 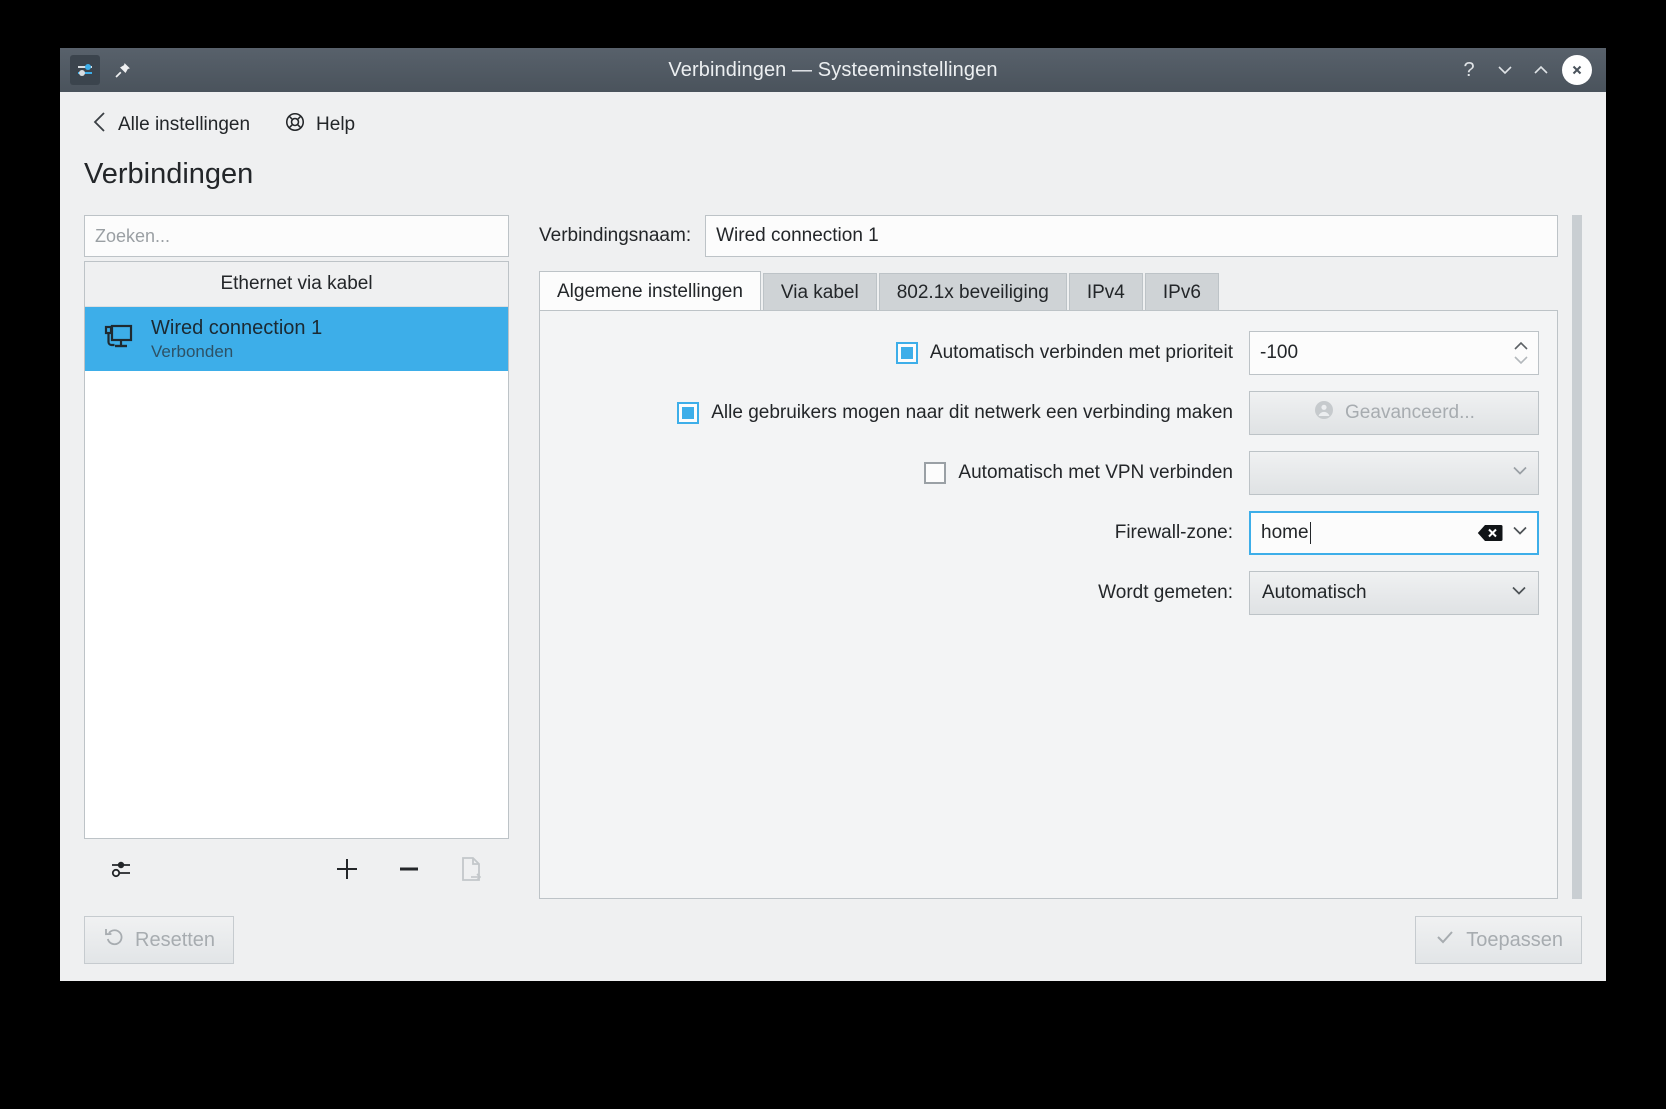 I want to click on firewall-zone-input: home, so click(x=1369, y=533).